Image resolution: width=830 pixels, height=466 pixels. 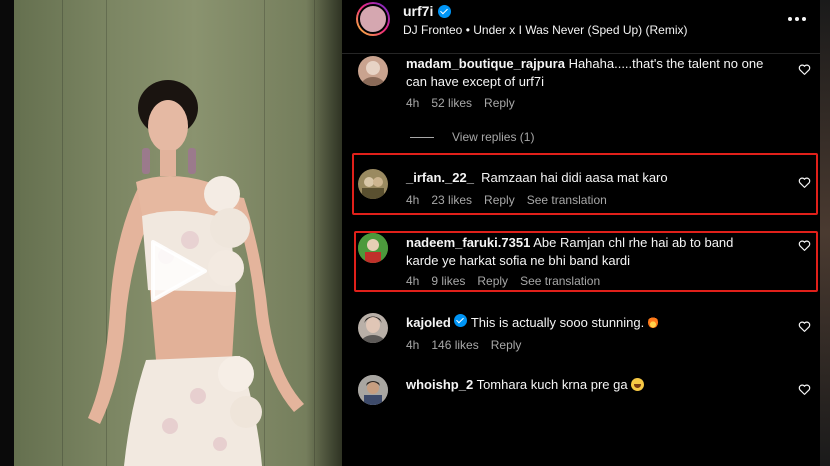 I want to click on comment-text: kajoled This is actually sooo stunning., so click(x=586, y=323).